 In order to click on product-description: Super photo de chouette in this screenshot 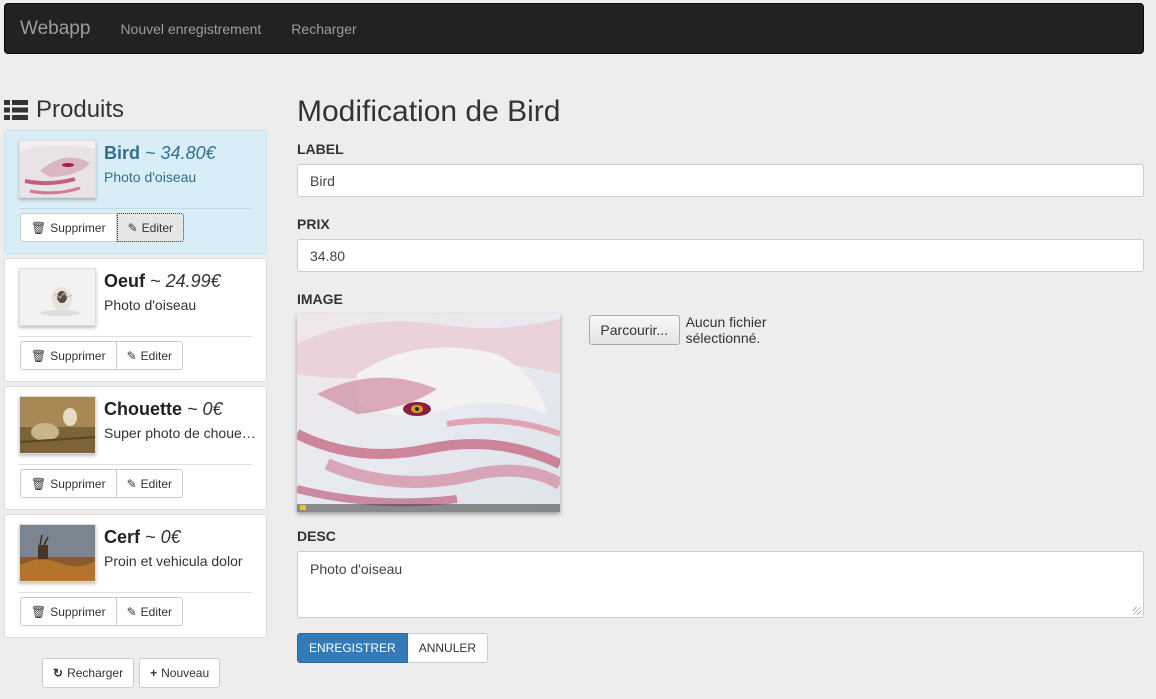, I will do `click(180, 433)`.